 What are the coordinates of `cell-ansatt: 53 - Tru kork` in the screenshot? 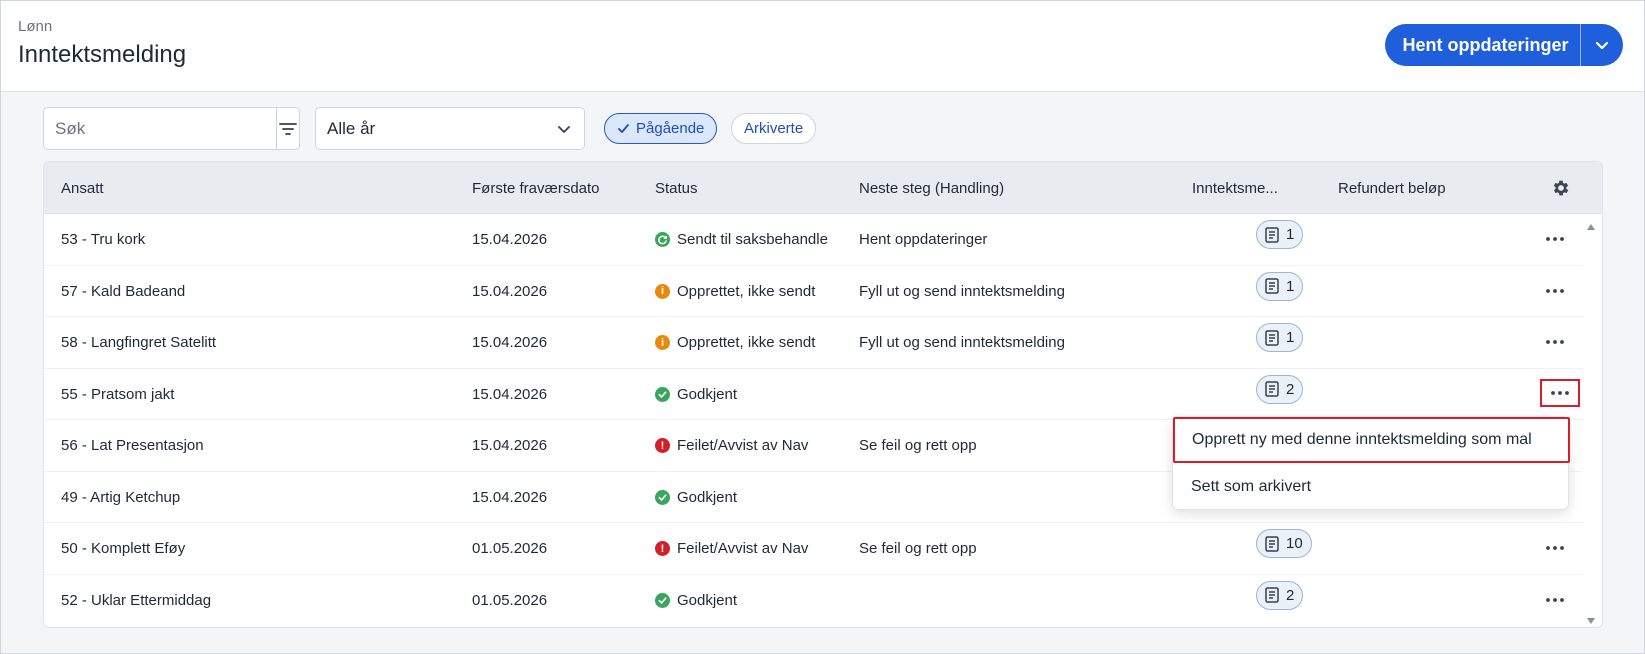 It's located at (103, 239).